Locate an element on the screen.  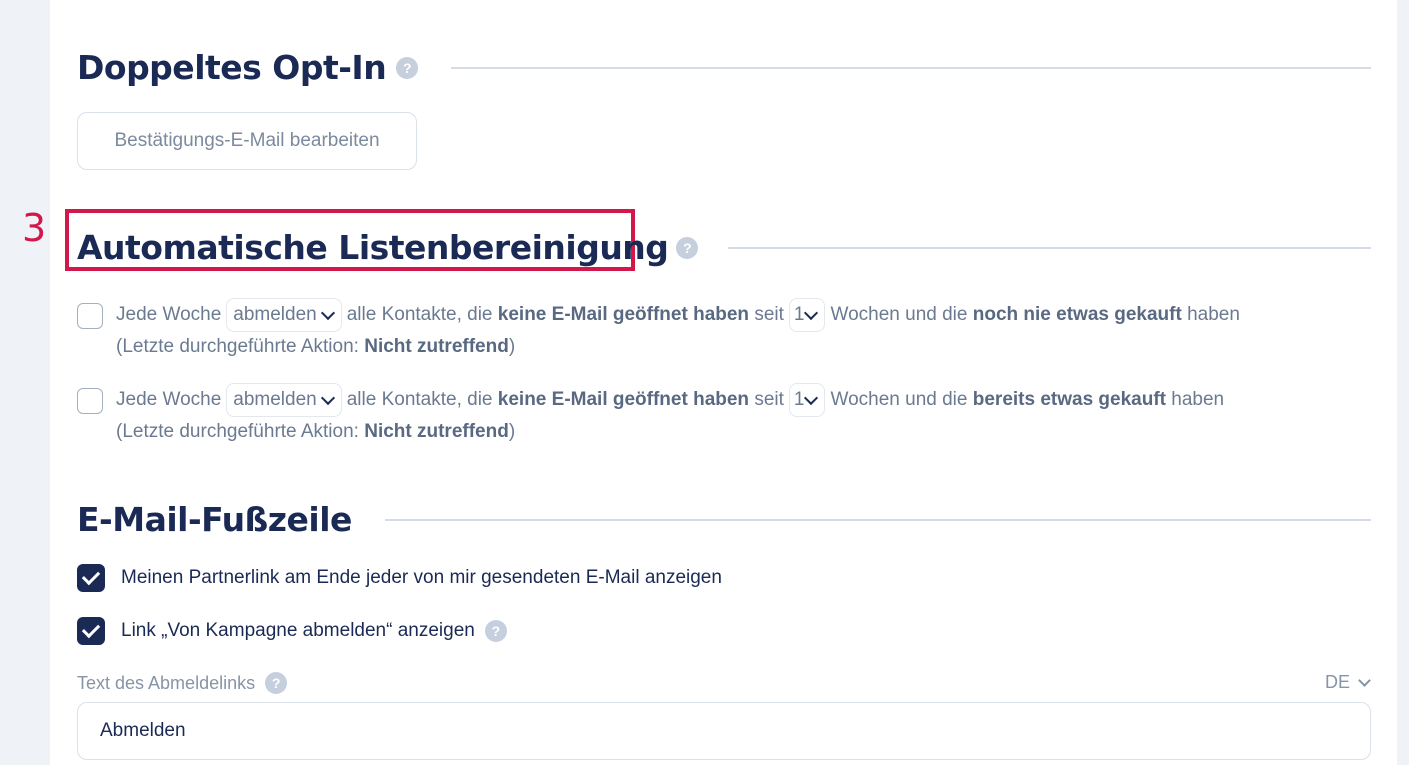
email-footer-header: E-Mail-Fußzeile is located at coordinates (724, 519).